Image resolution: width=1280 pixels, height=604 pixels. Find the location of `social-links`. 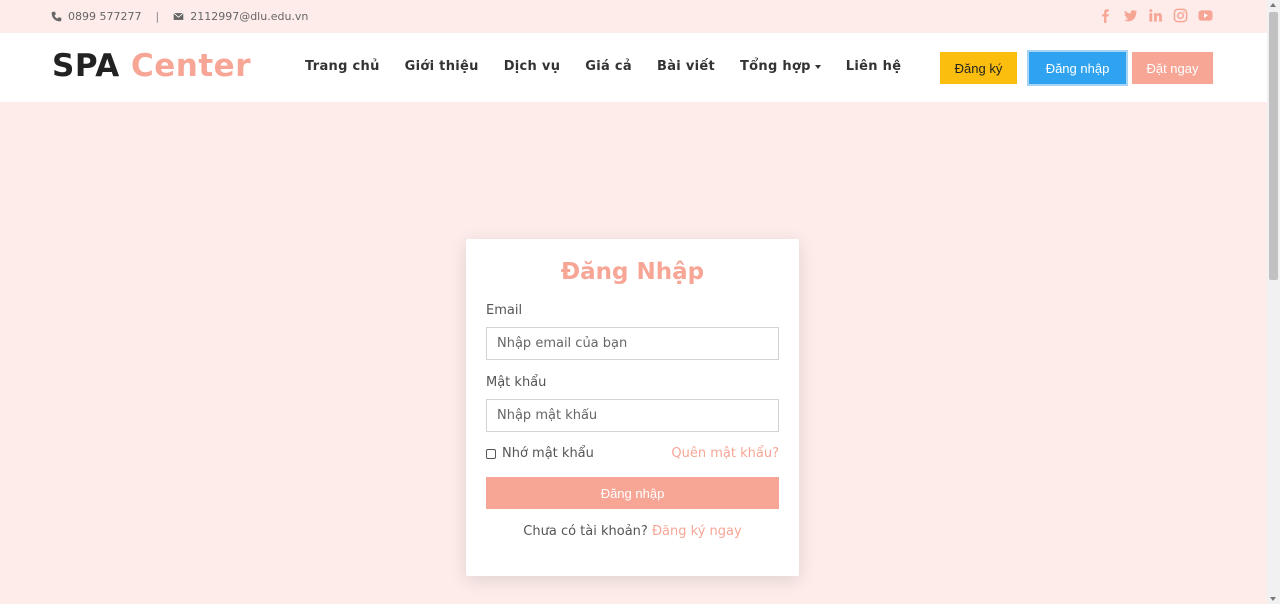

social-links is located at coordinates (1155, 15).